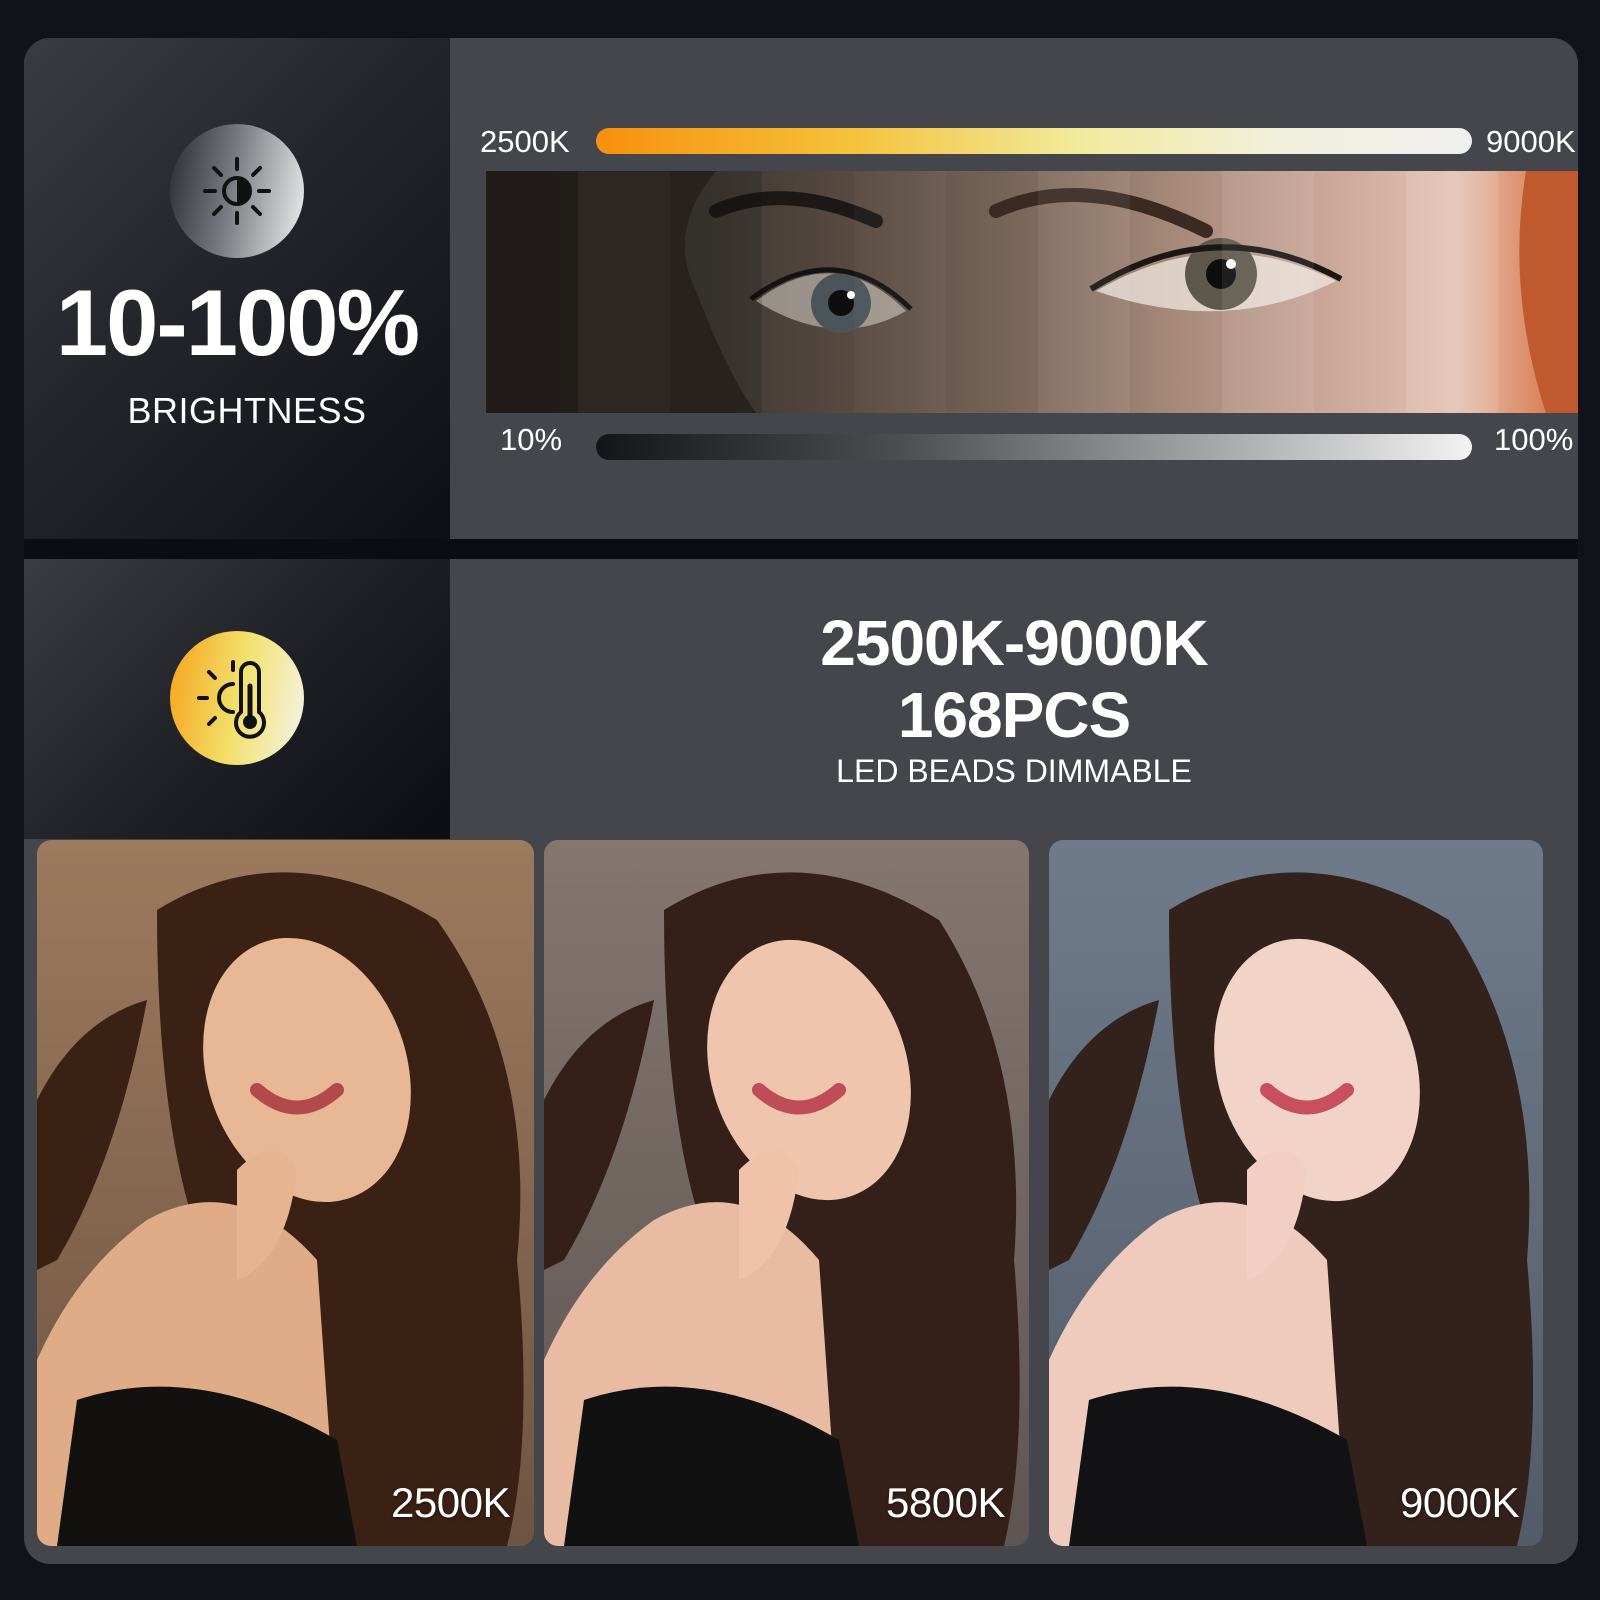  Describe the element at coordinates (1034, 141) in the screenshot. I see `color-temperature-bar` at that location.